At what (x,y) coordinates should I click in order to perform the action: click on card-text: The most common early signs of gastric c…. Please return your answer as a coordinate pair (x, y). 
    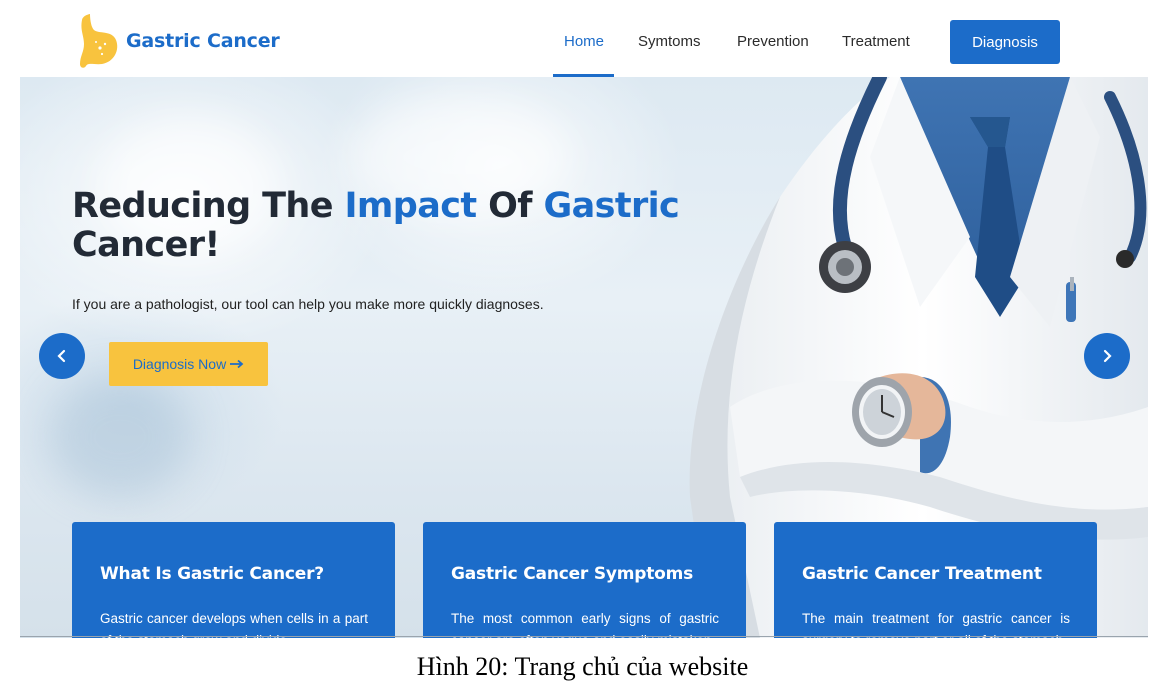
    Looking at the image, I should click on (585, 624).